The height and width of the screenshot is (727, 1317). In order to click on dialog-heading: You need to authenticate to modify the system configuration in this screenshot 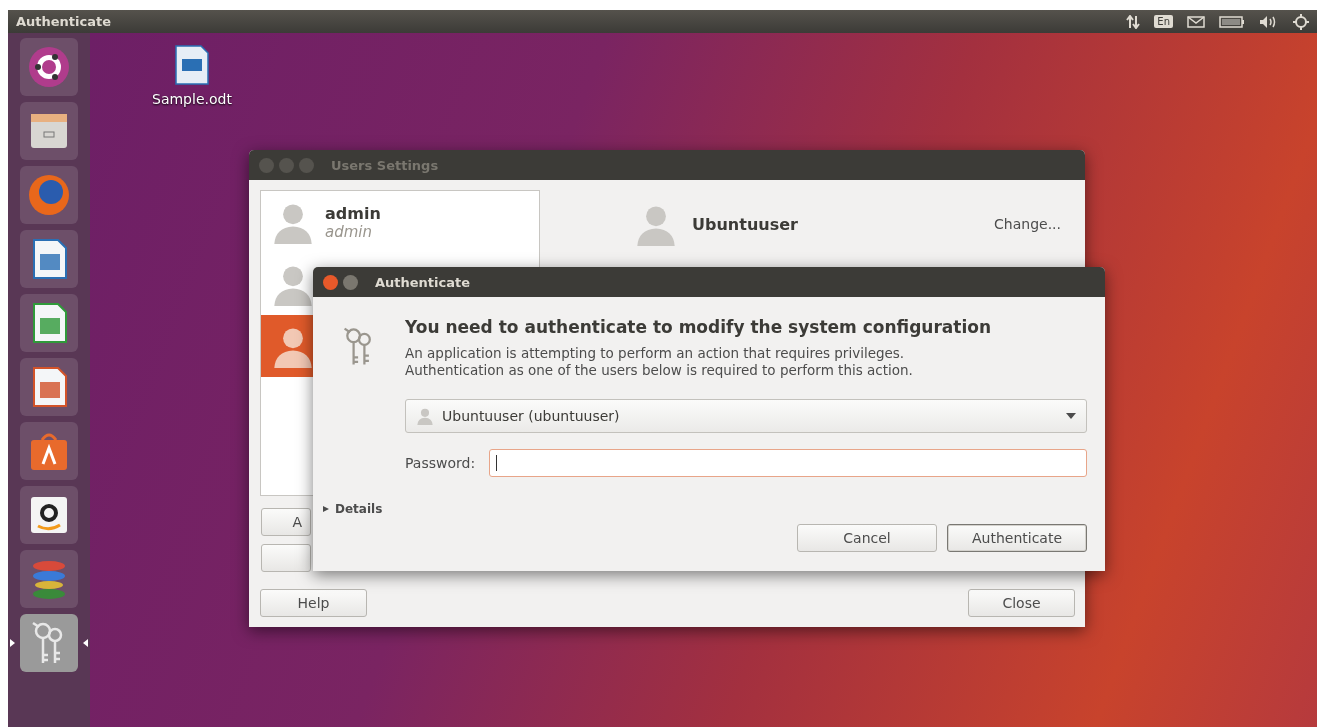, I will do `click(699, 327)`.